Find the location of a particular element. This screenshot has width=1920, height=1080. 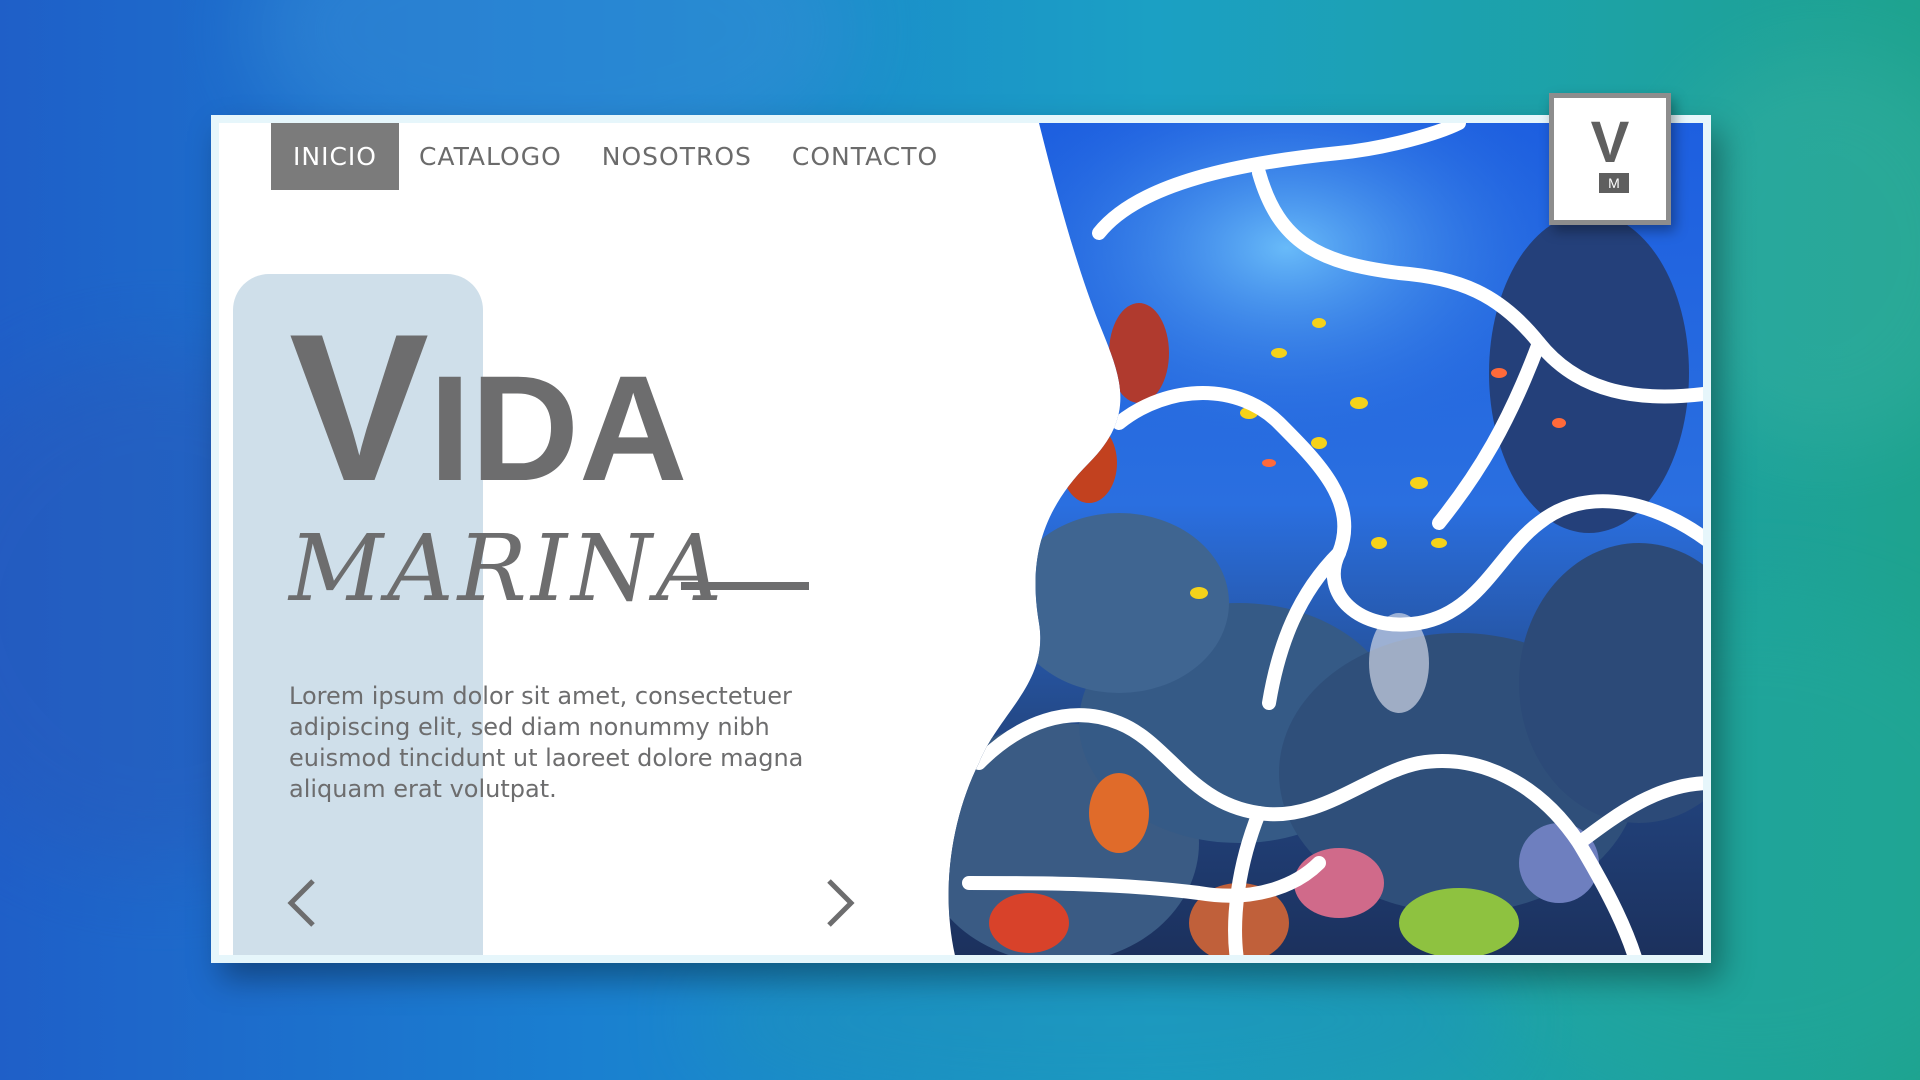

chevron-right-icon is located at coordinates (839, 903).